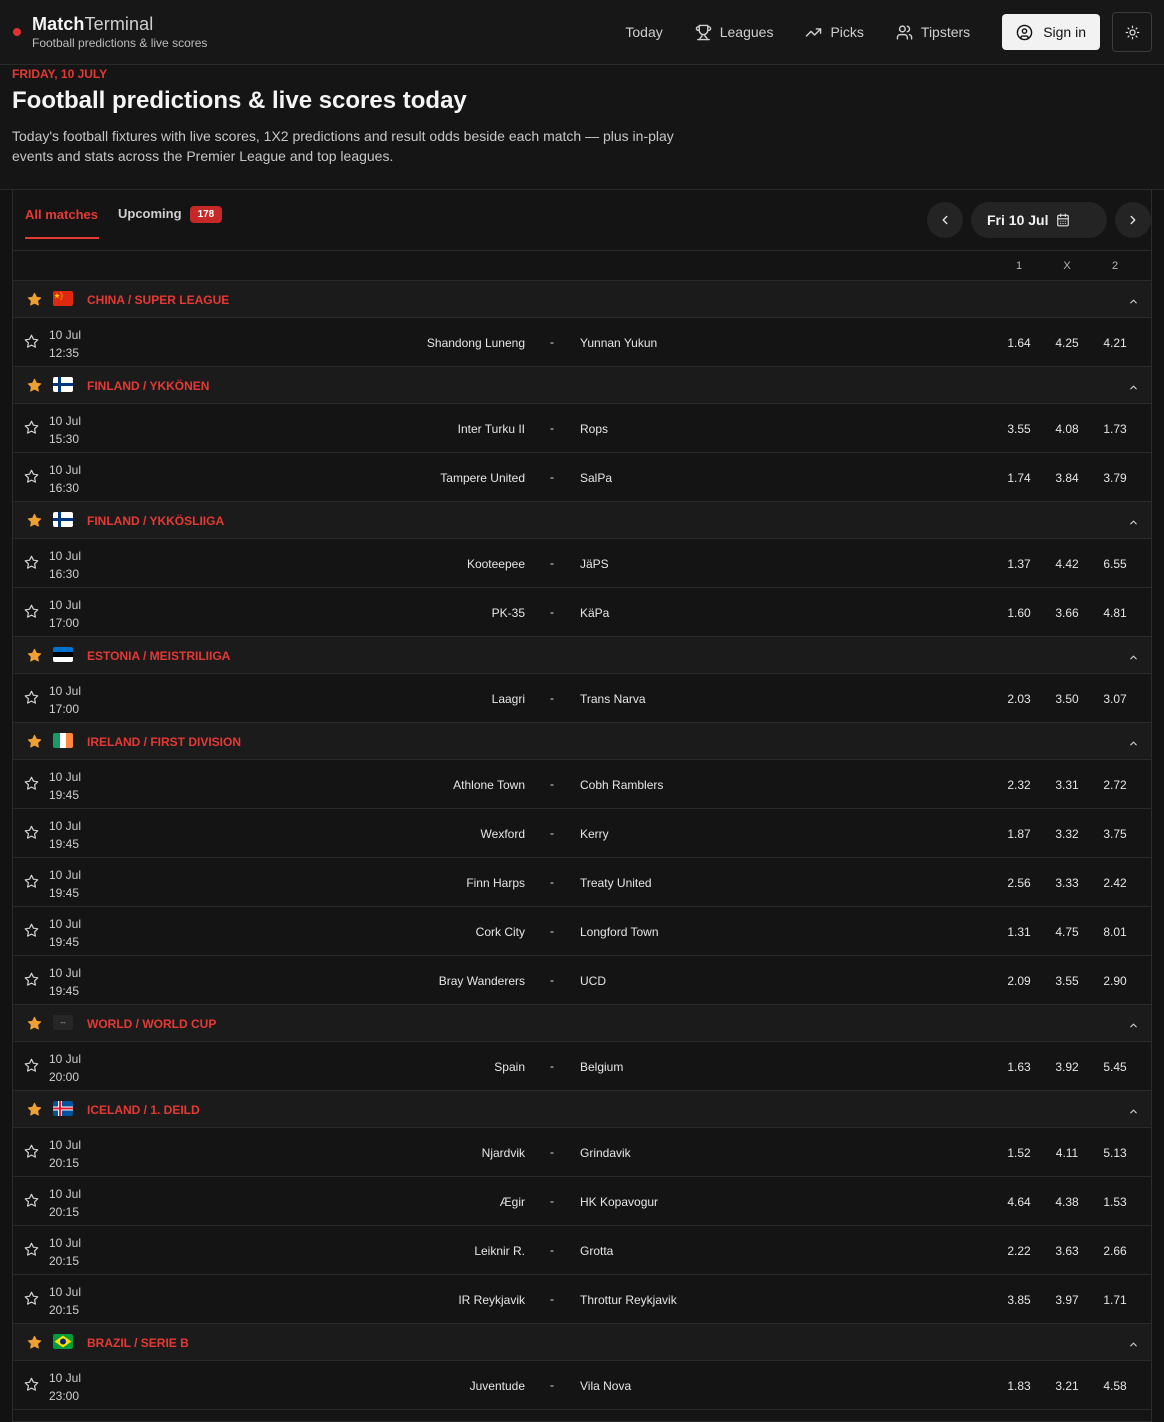  Describe the element at coordinates (482, 981) in the screenshot. I see `home-team: Bray Wanderers` at that location.